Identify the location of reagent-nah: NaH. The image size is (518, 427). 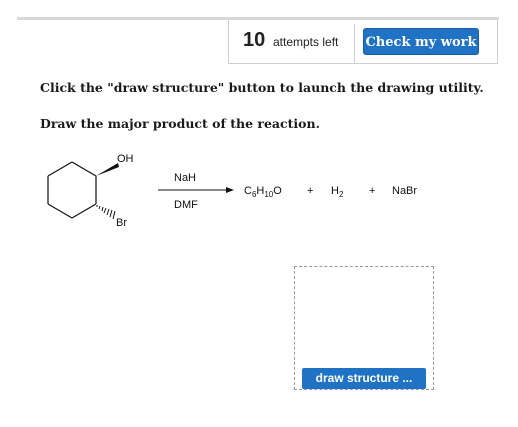
(185, 178).